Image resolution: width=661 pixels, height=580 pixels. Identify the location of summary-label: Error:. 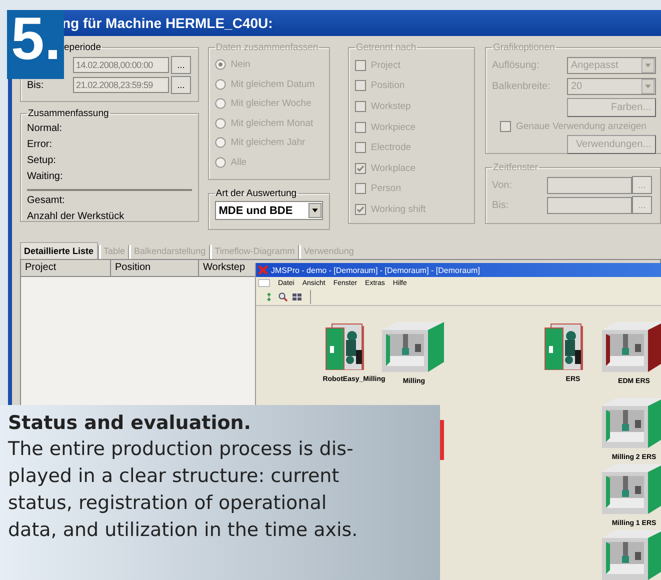
(40, 145).